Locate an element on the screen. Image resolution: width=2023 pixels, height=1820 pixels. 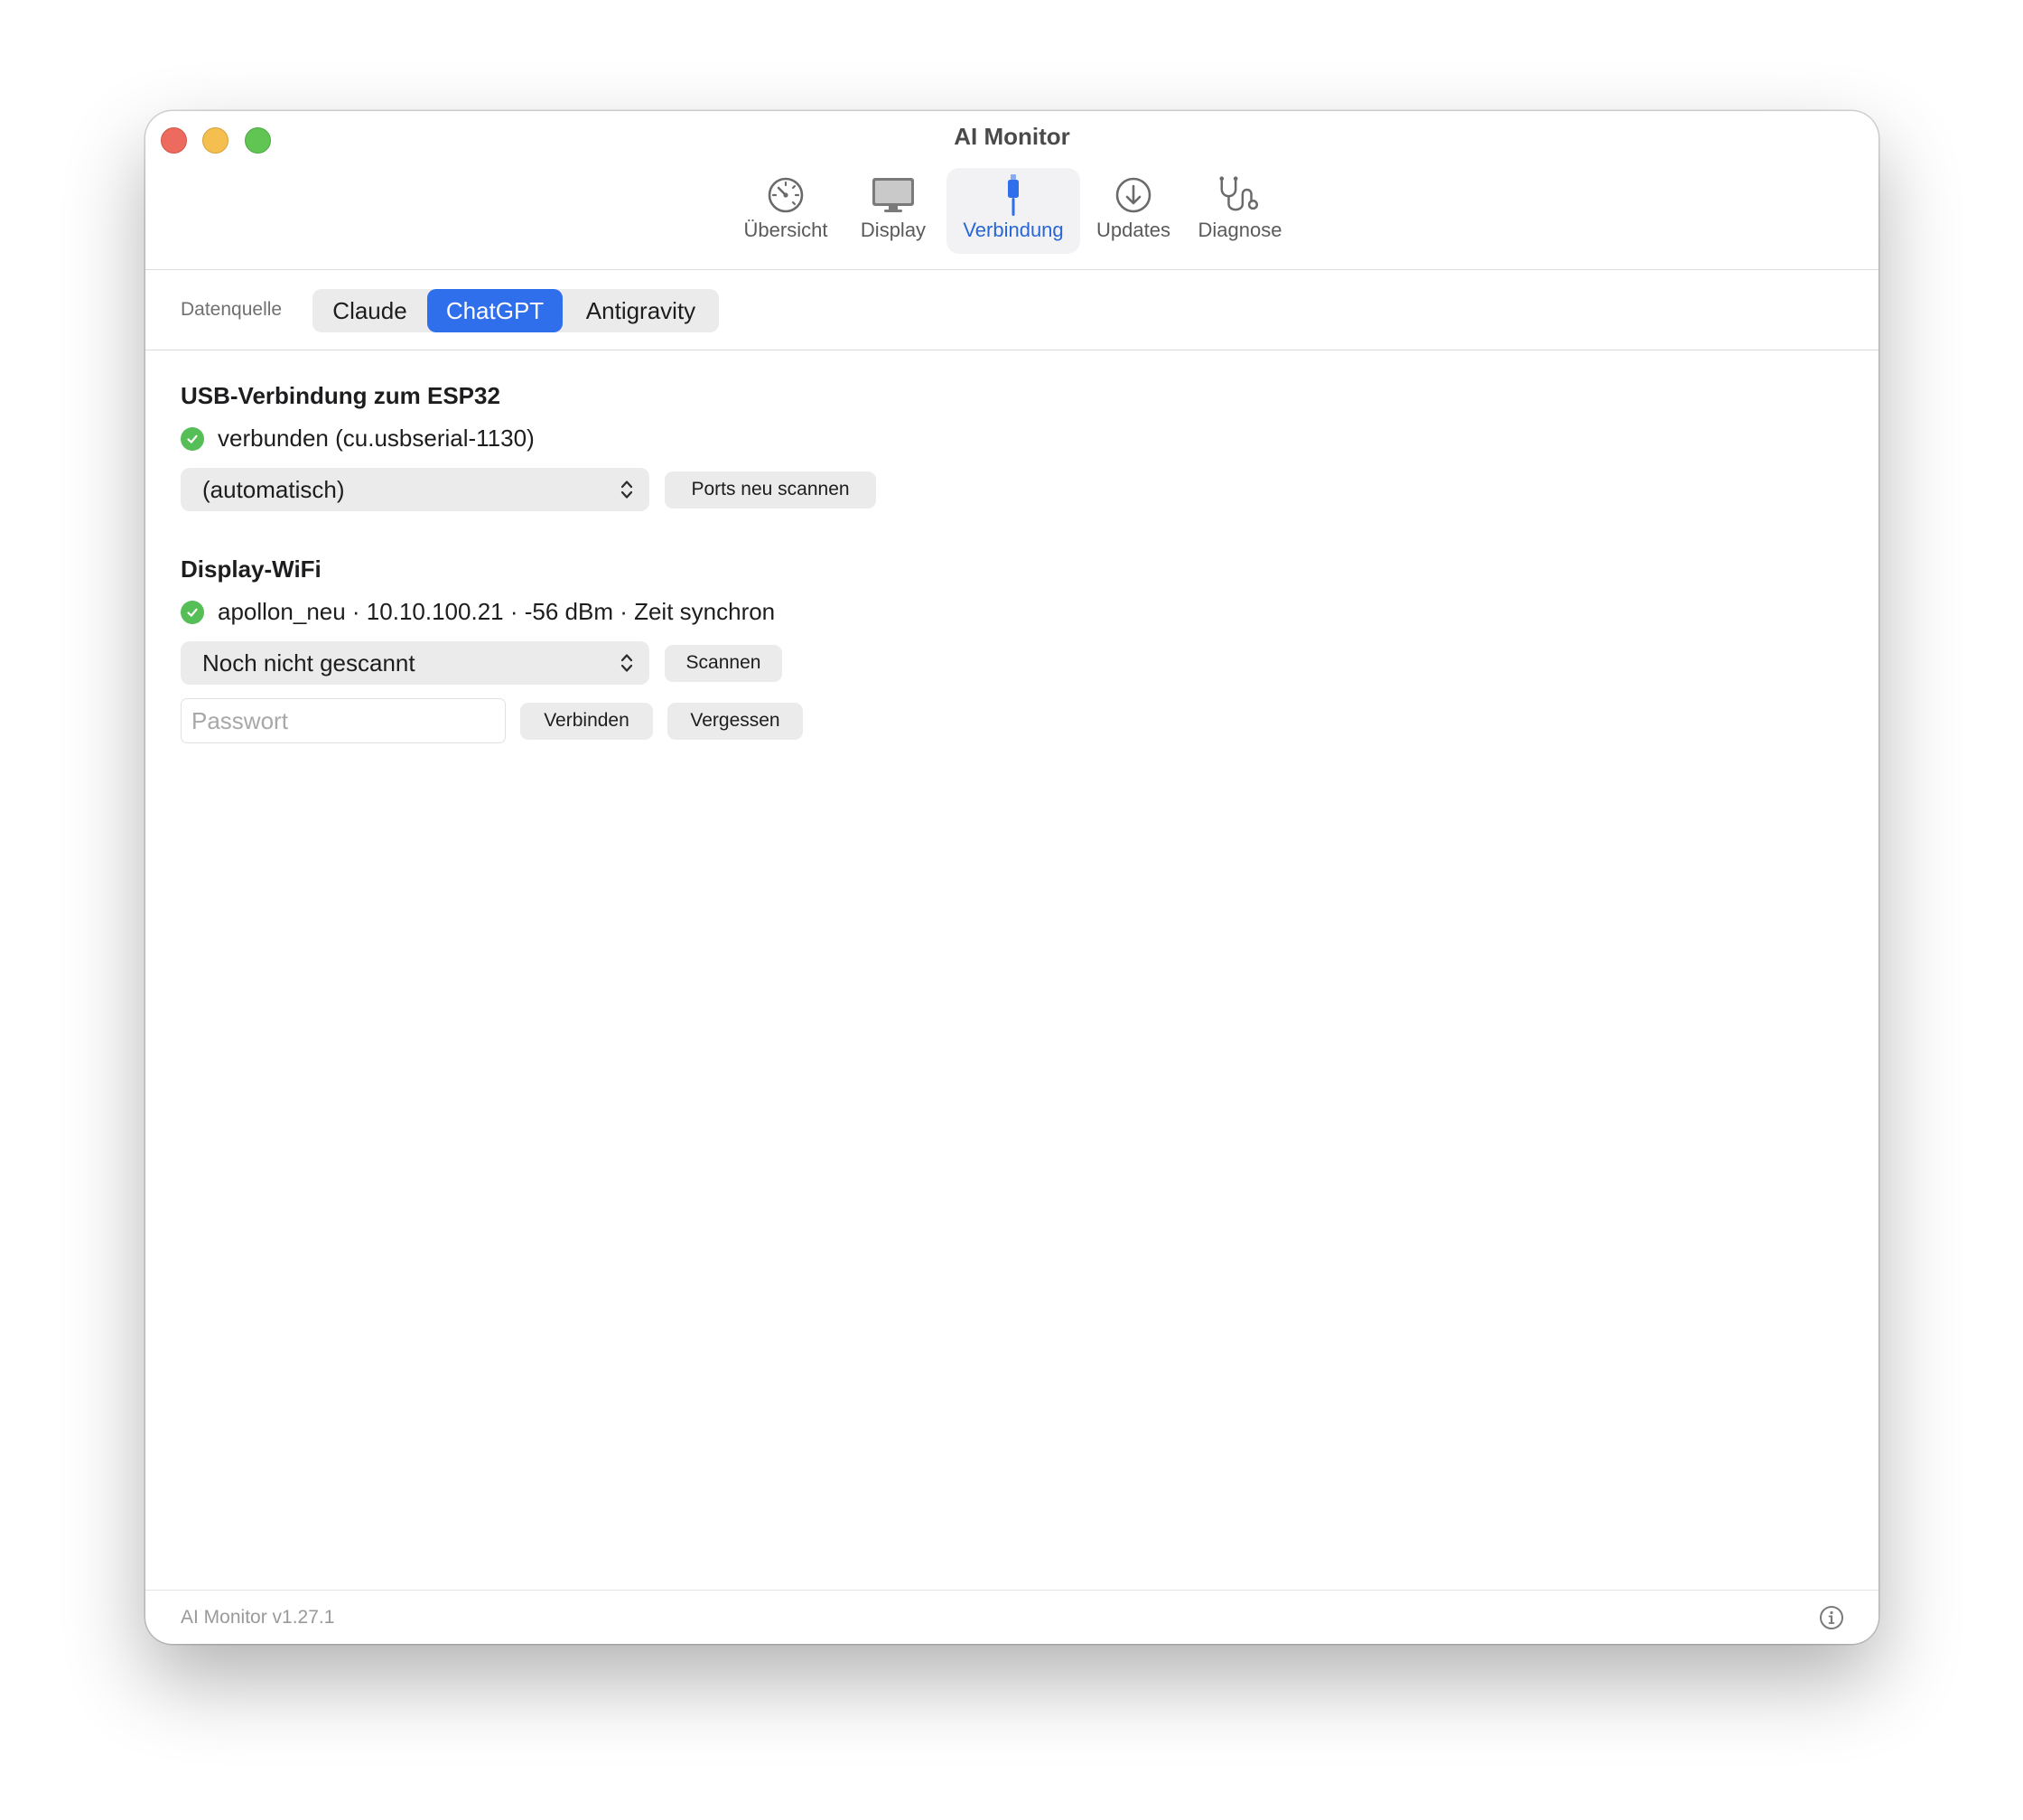
segment-claude: Claude is located at coordinates (369, 310).